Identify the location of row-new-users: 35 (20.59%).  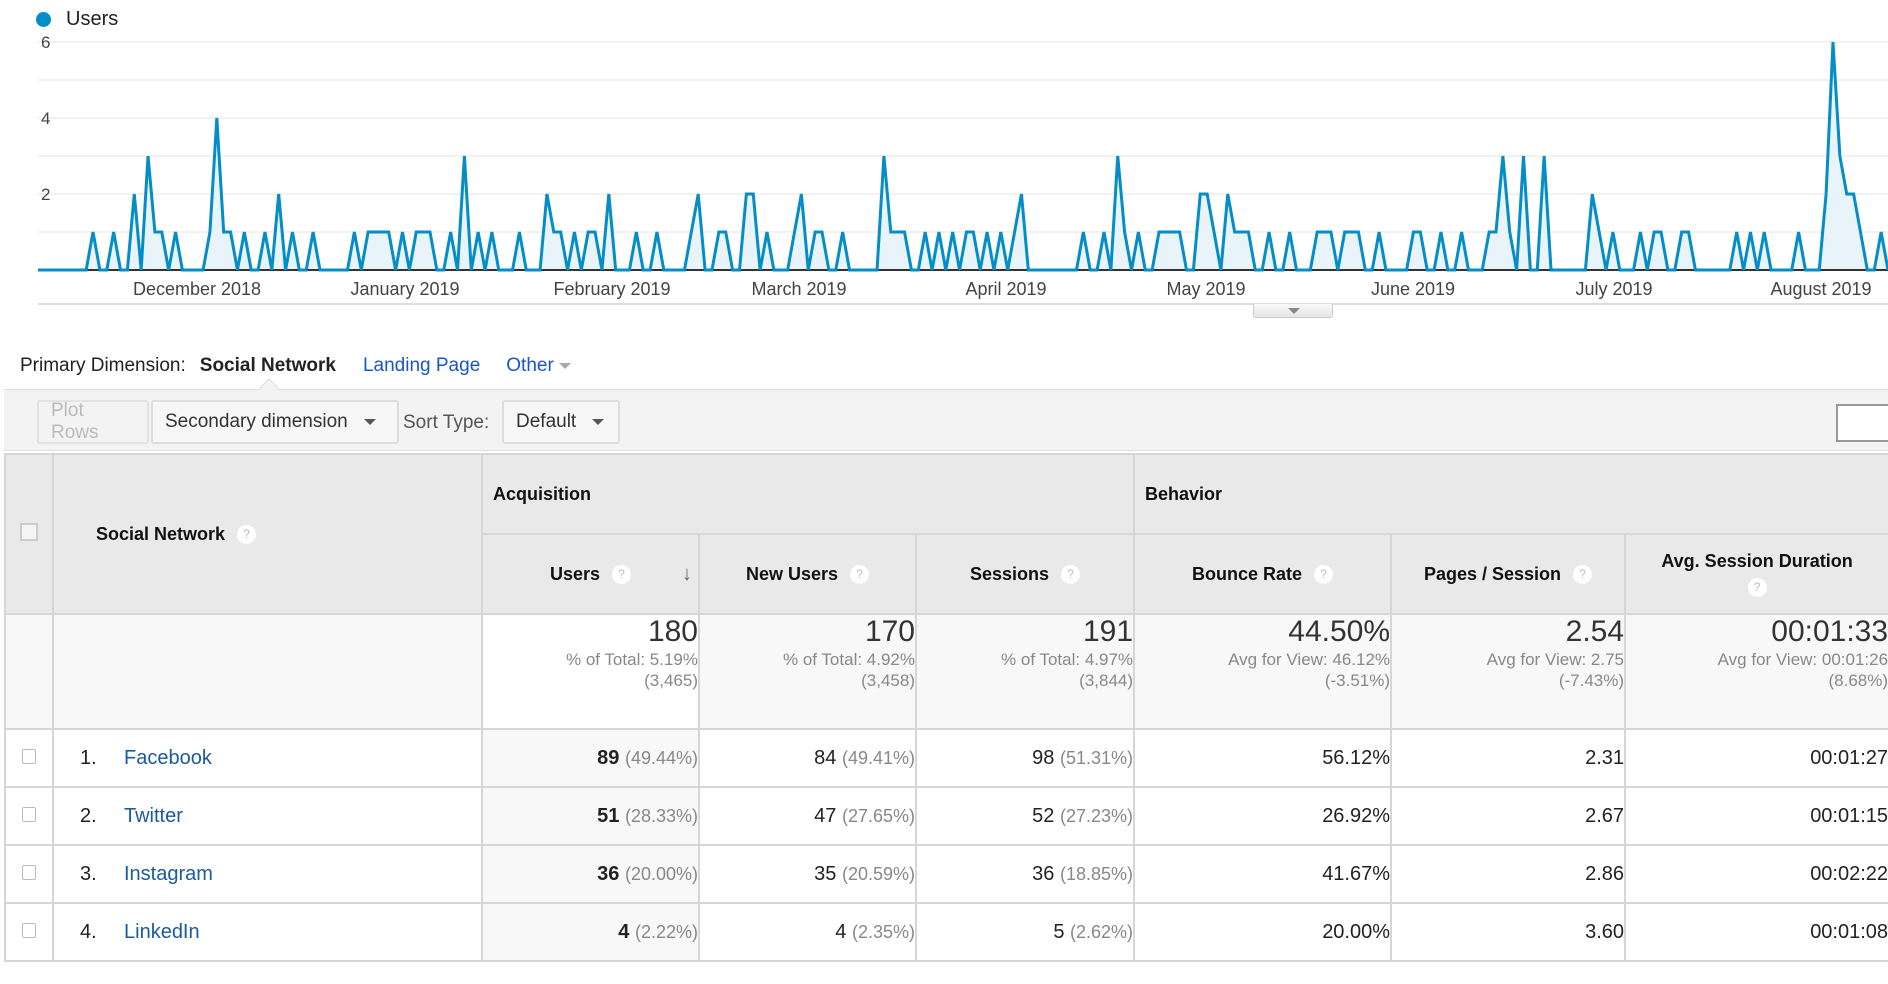
(807, 874).